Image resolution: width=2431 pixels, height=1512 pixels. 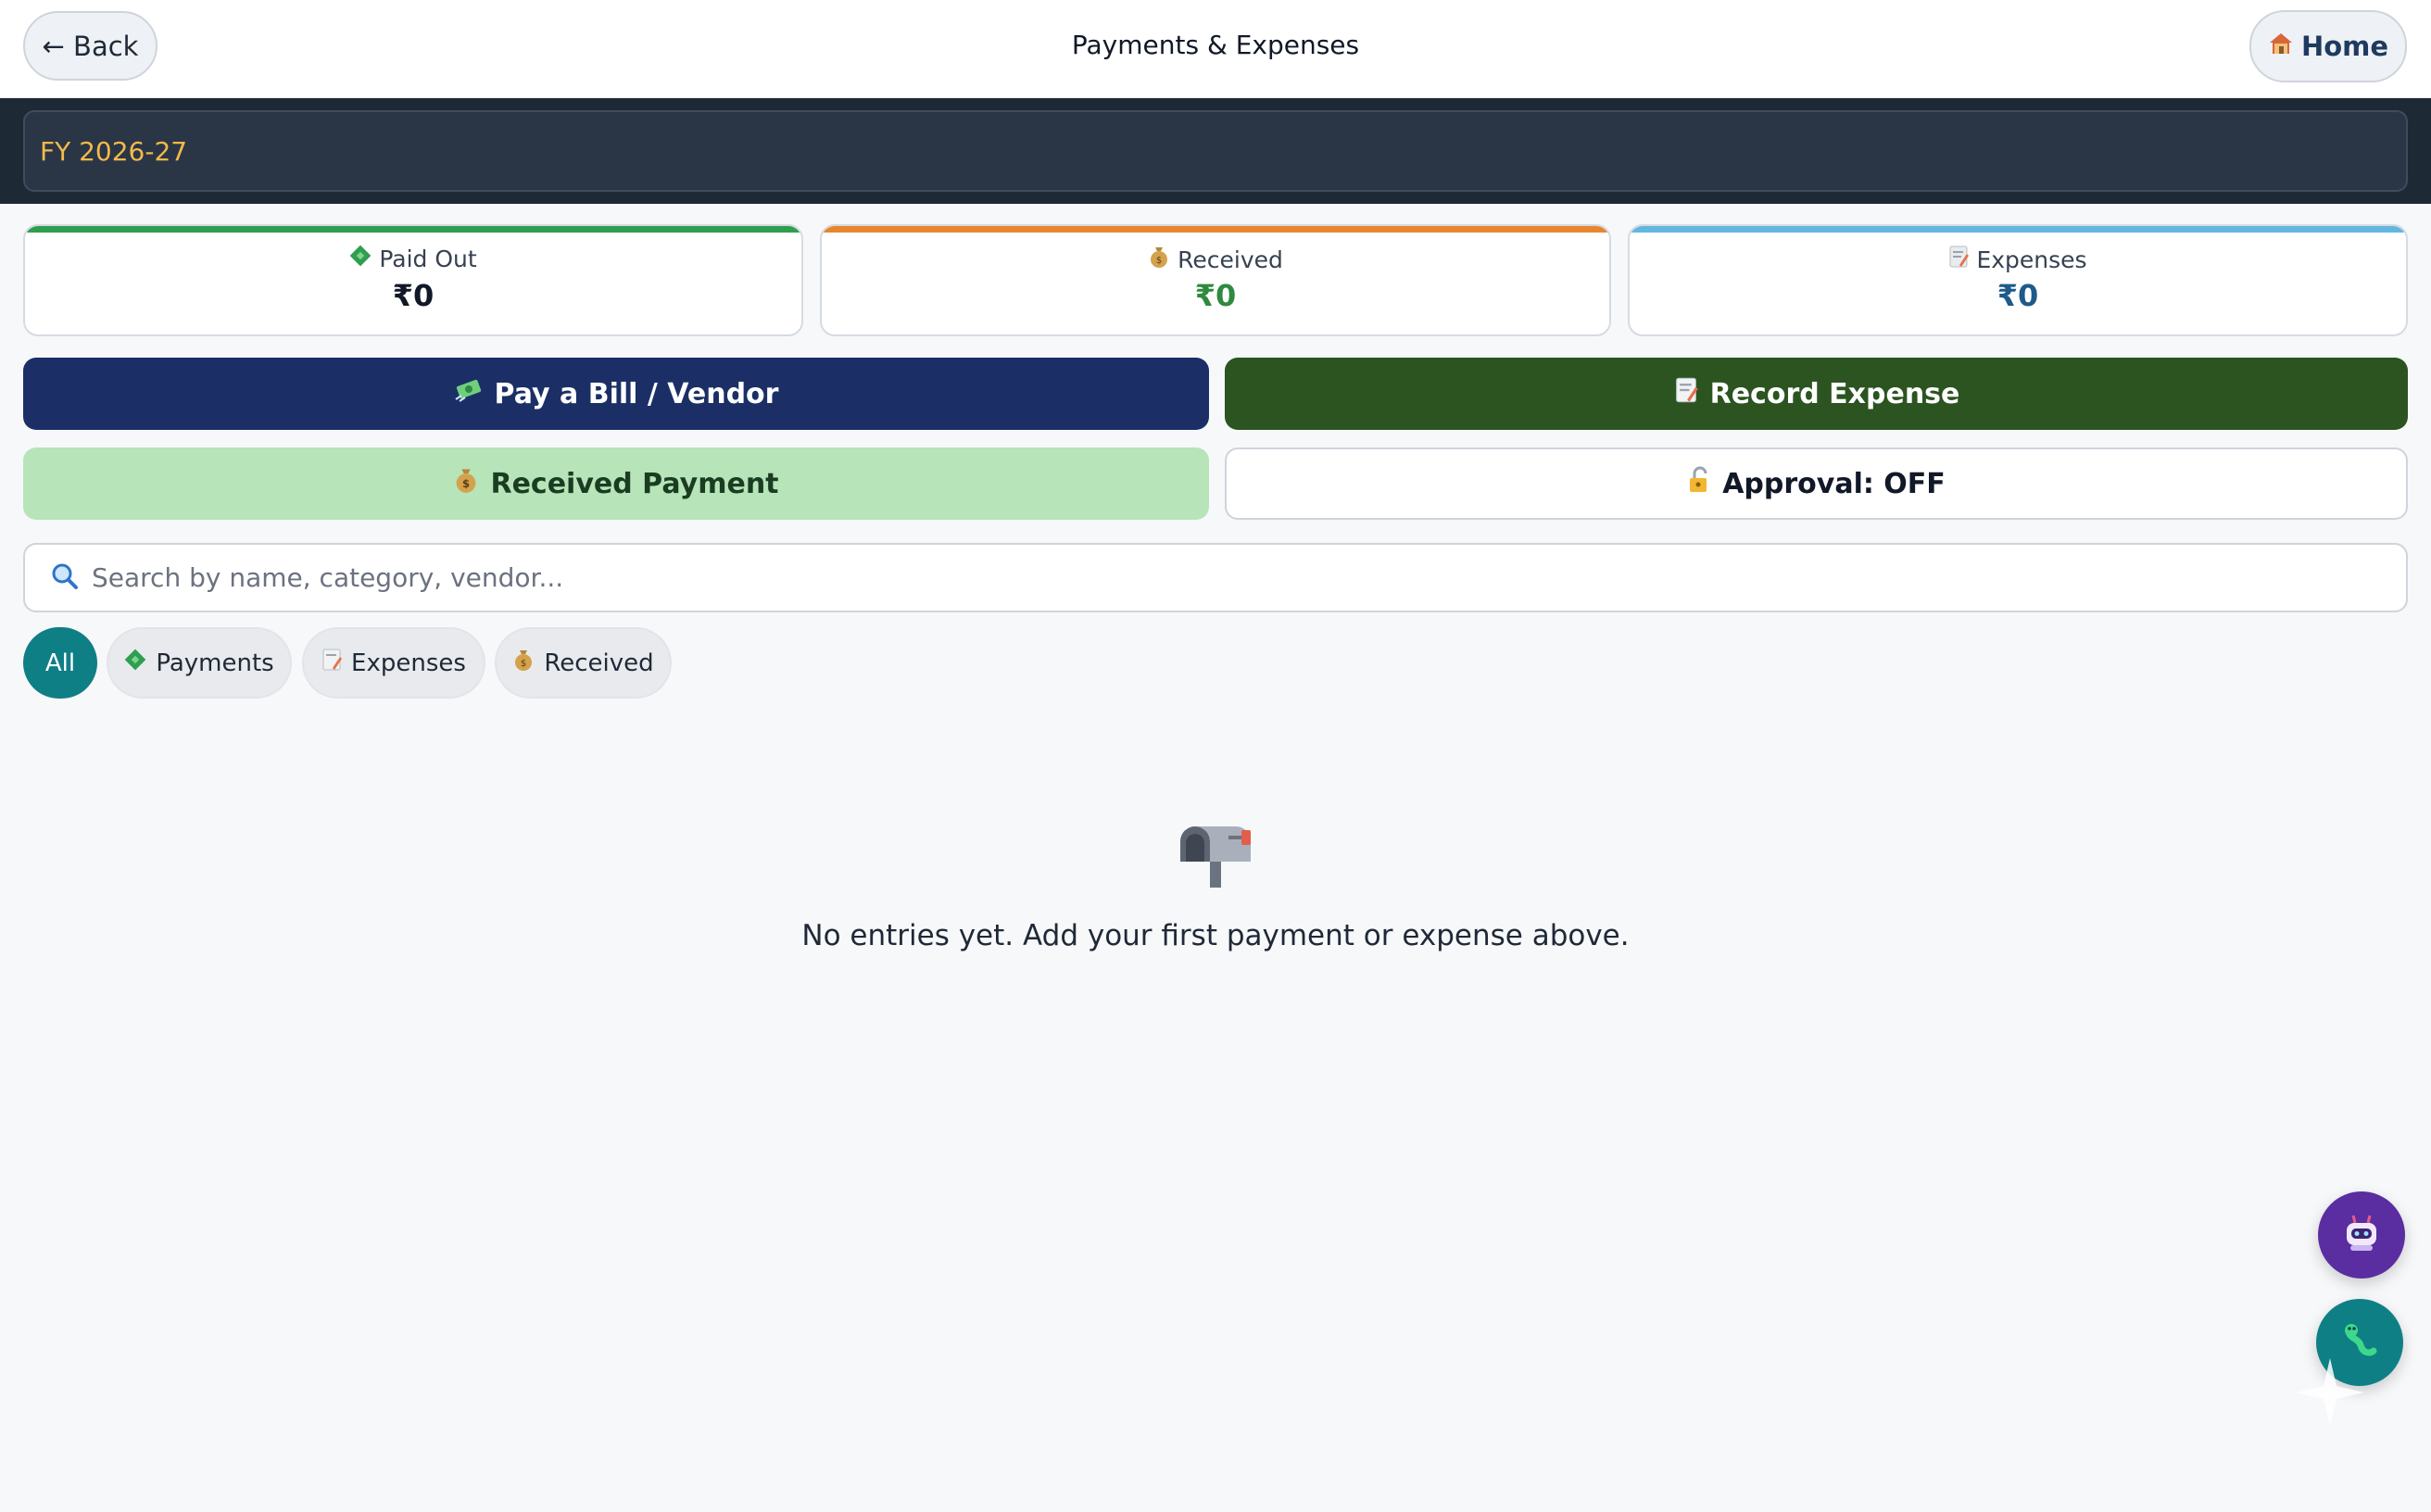 What do you see at coordinates (1216, 852) in the screenshot?
I see `mailbox-icon` at bounding box center [1216, 852].